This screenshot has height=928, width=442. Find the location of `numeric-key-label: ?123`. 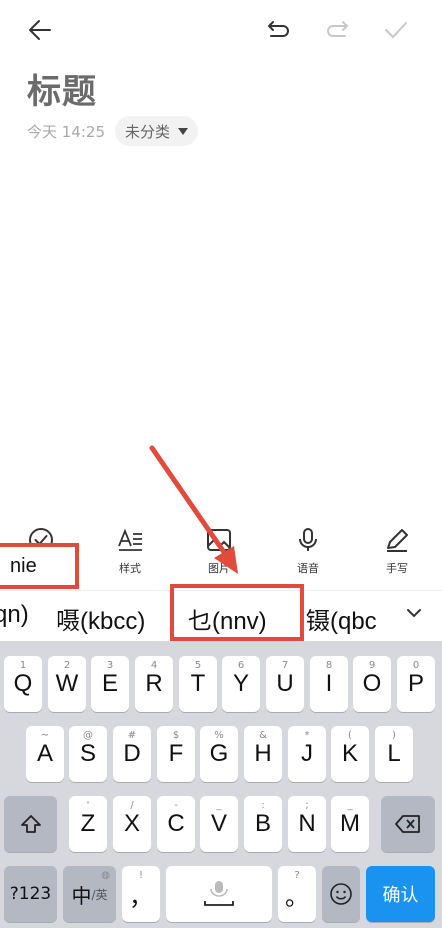

numeric-key-label: ?123 is located at coordinates (30, 894).